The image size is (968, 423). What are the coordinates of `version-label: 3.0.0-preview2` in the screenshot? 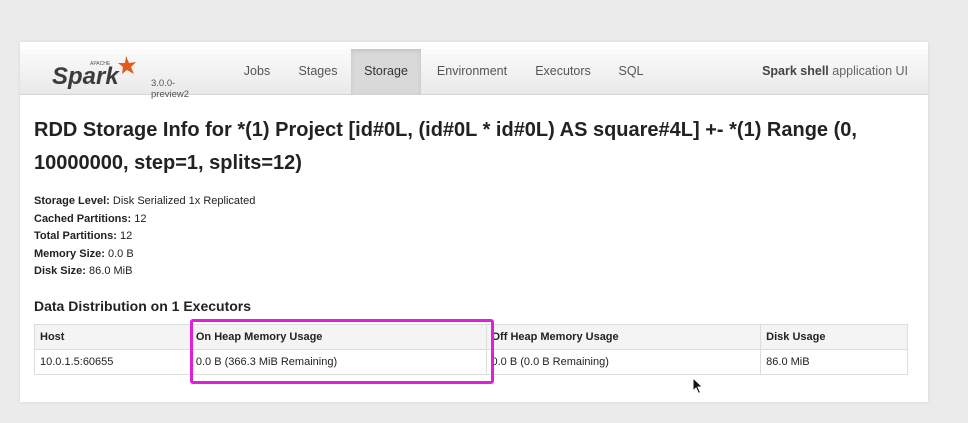 It's located at (170, 89).